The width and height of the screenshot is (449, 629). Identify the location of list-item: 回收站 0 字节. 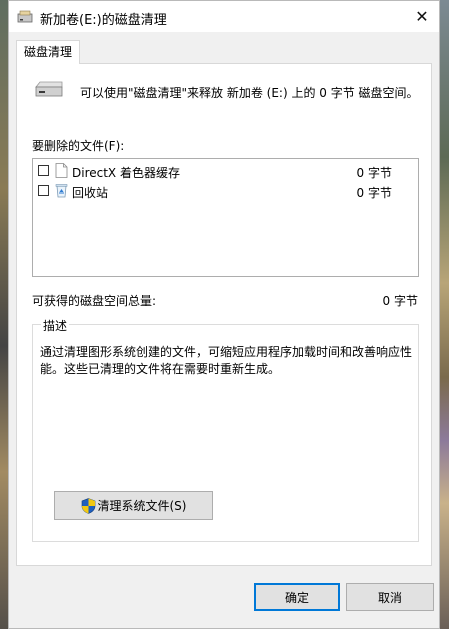
(225, 191).